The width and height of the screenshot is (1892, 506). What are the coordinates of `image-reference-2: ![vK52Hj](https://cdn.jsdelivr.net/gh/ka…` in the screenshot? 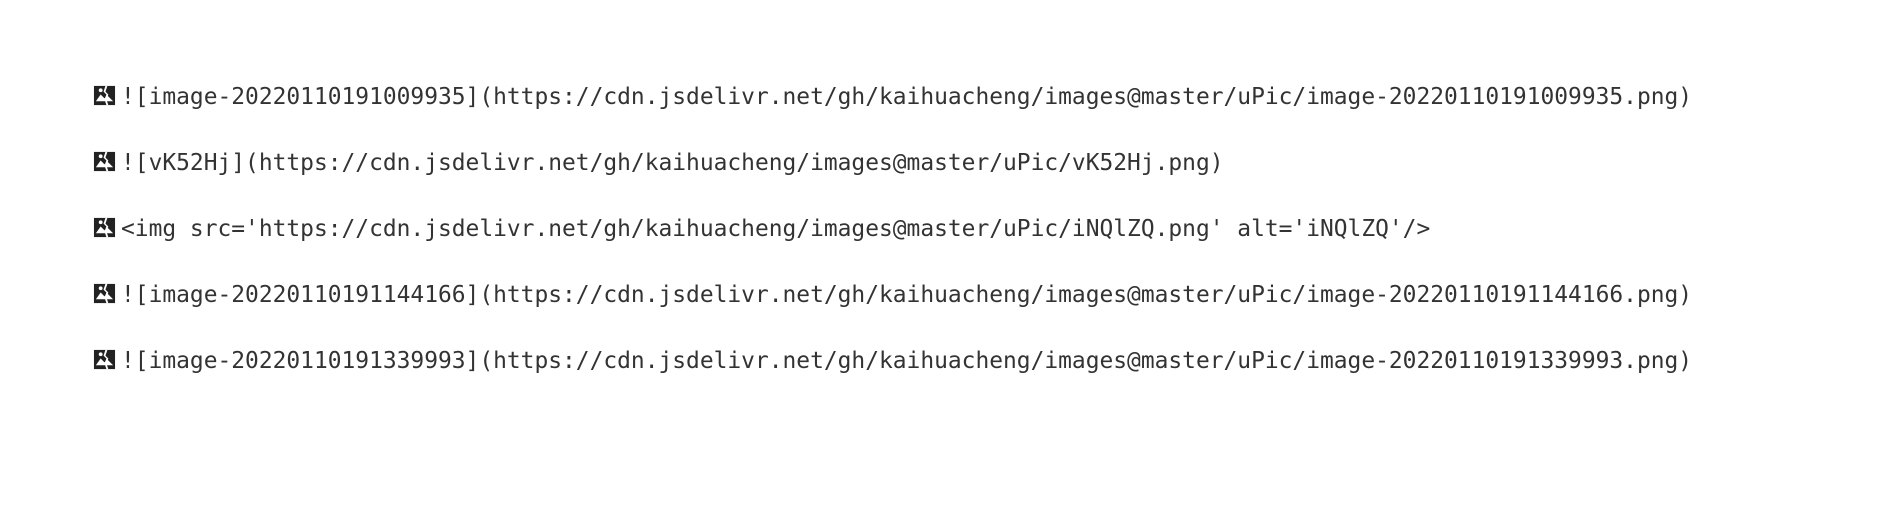 It's located at (977, 163).